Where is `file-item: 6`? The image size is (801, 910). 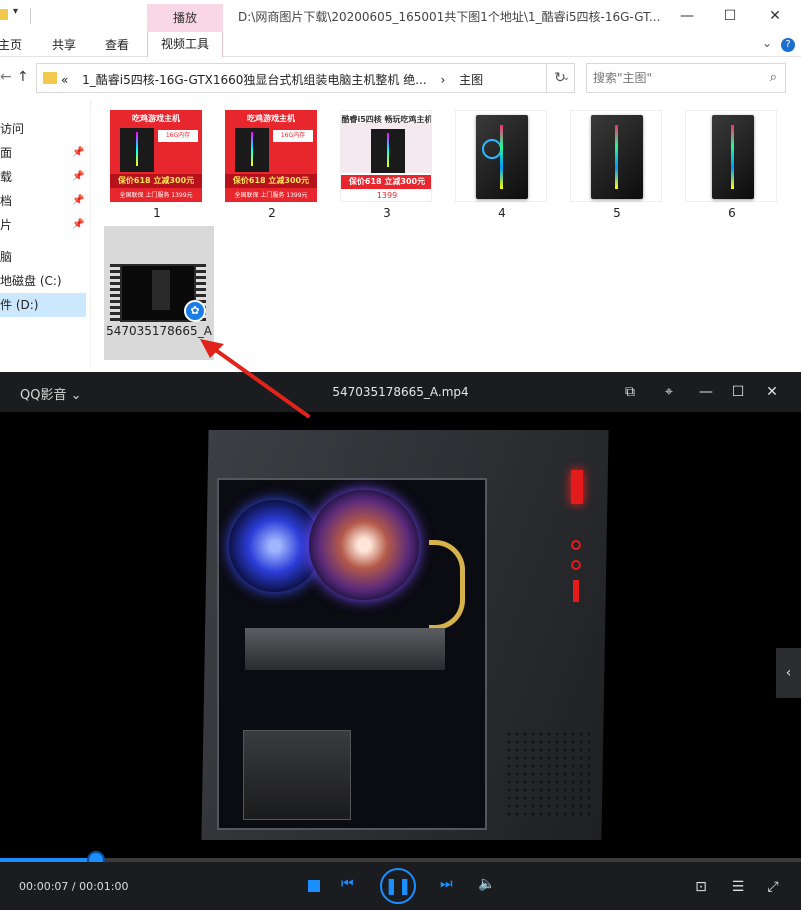
file-item: 6 is located at coordinates (732, 162).